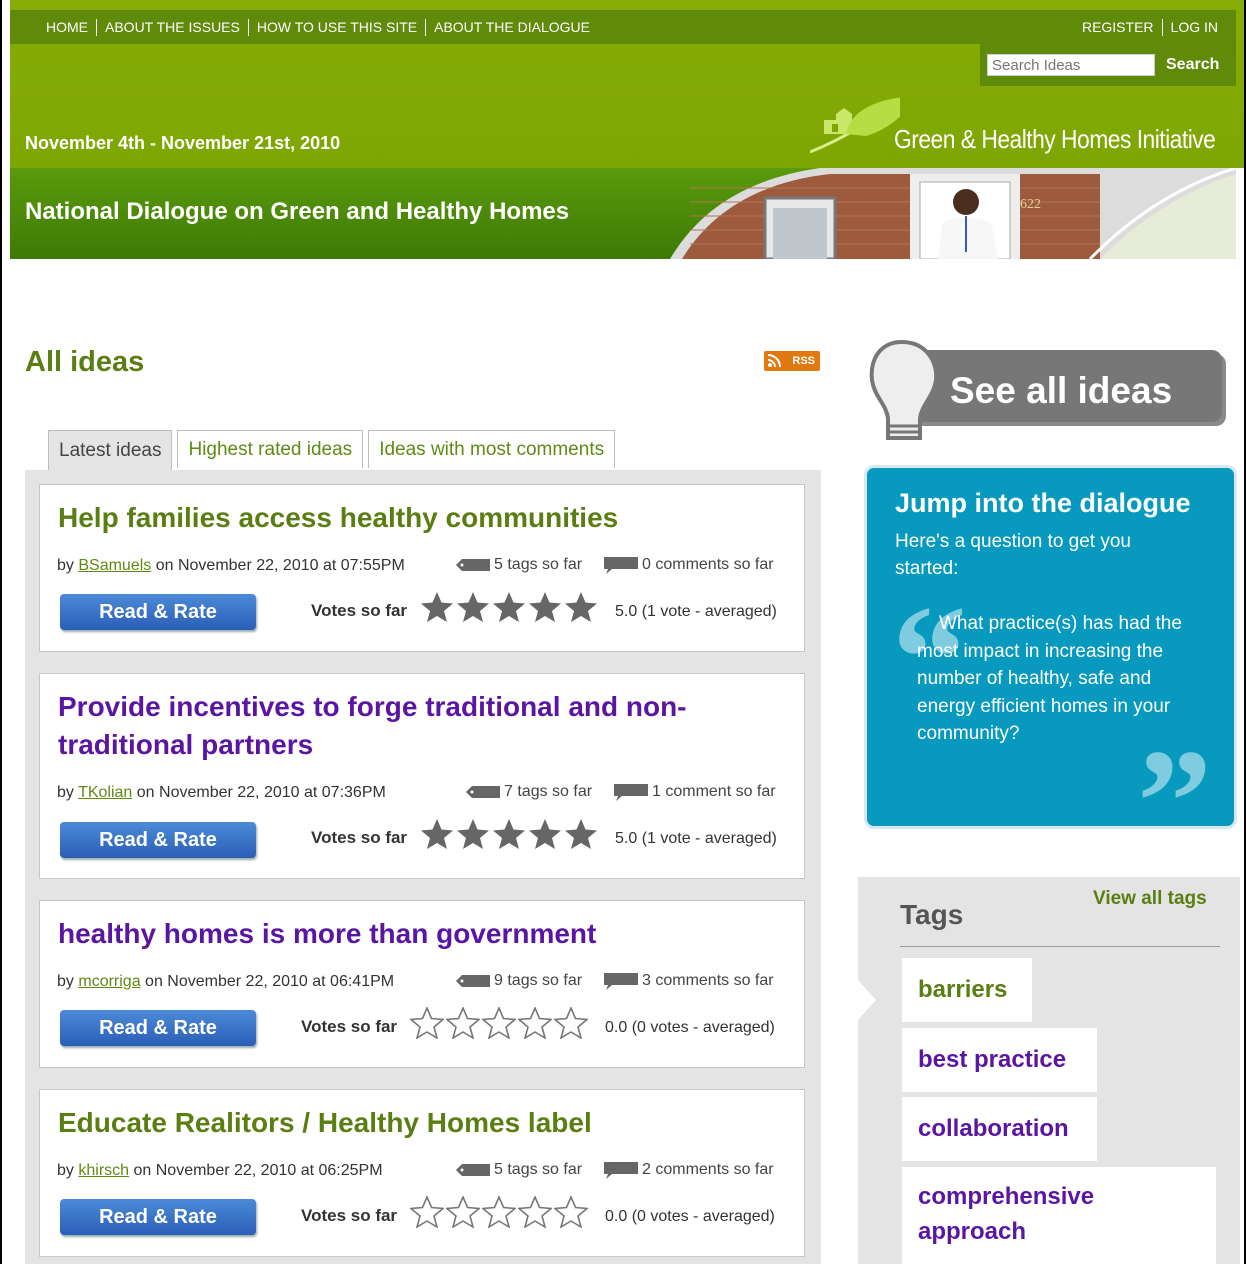 The image size is (1246, 1264). What do you see at coordinates (109, 981) in the screenshot?
I see `author-link: mcorriga` at bounding box center [109, 981].